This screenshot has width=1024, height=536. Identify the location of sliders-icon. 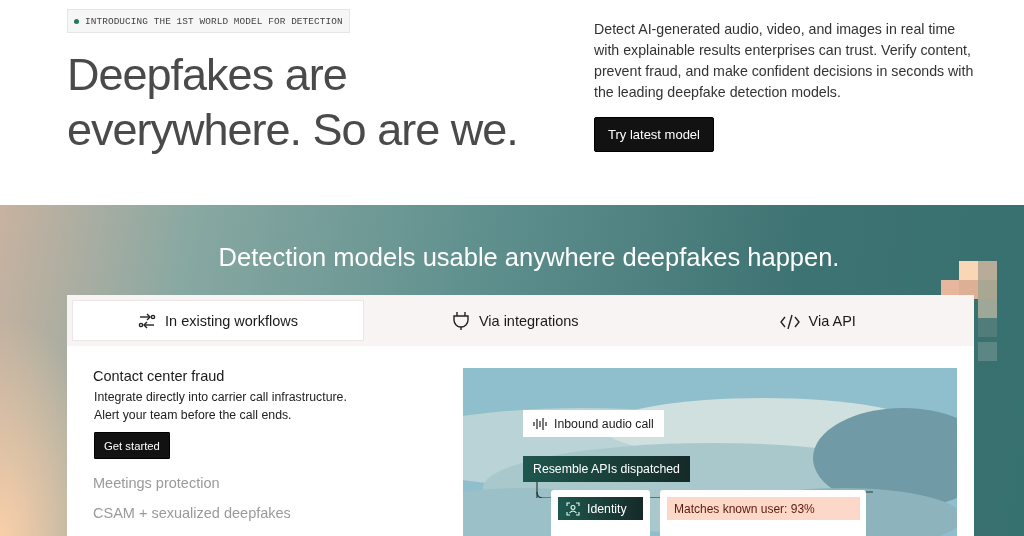
(147, 320).